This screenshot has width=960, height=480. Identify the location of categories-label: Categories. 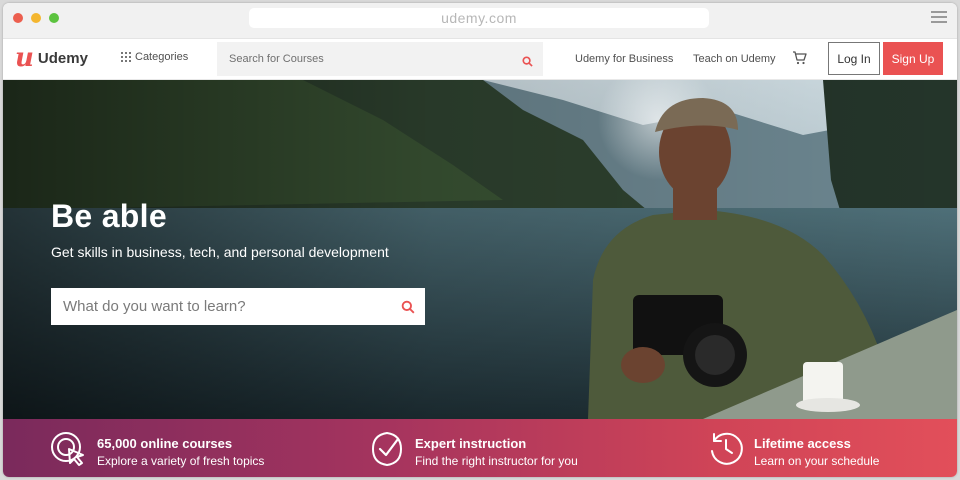
(162, 57).